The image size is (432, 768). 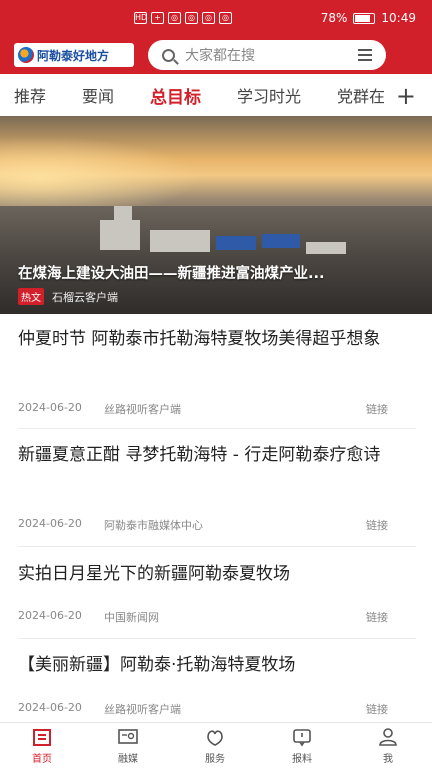 What do you see at coordinates (215, 738) in the screenshot?
I see `service-icon` at bounding box center [215, 738].